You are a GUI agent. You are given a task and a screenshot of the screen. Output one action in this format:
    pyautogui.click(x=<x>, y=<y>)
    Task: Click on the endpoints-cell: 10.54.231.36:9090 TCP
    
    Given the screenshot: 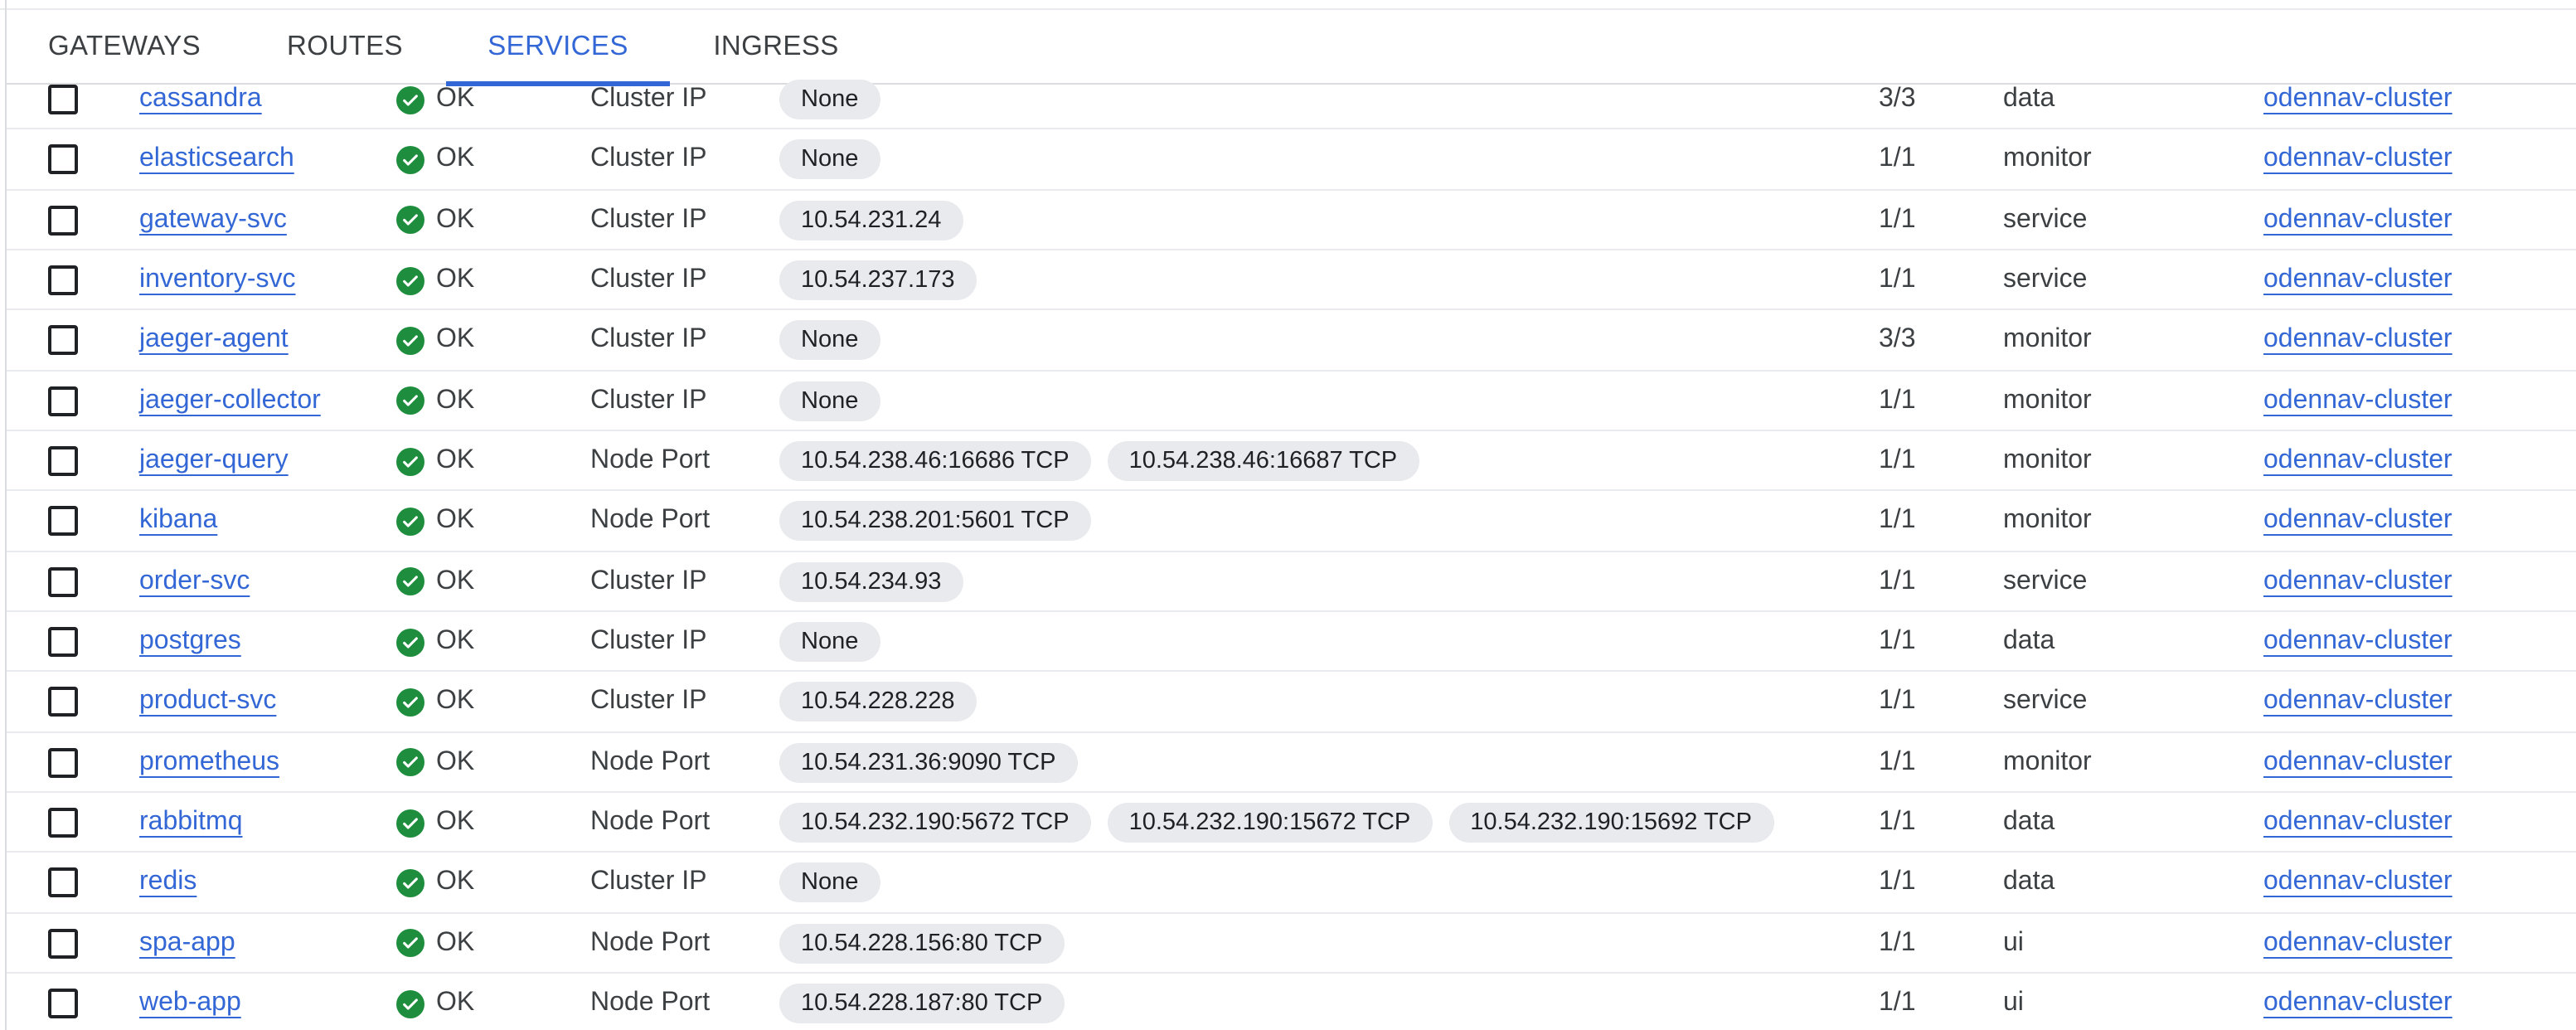 What is the action you would take?
    pyautogui.click(x=928, y=763)
    